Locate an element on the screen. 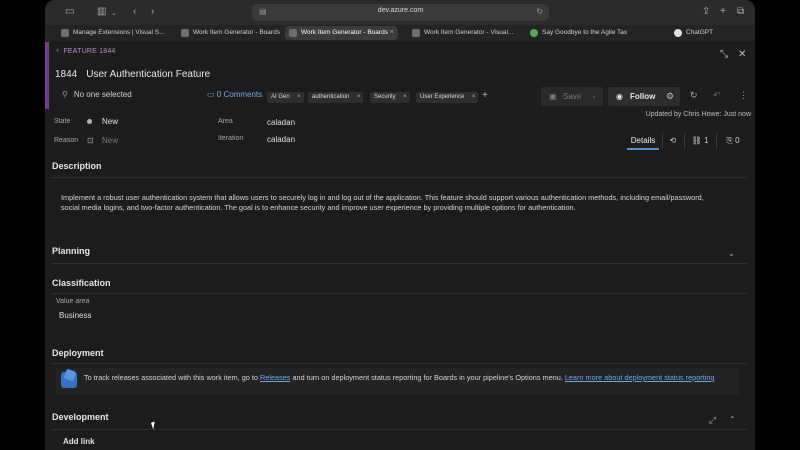 The width and height of the screenshot is (800, 450). add-tag-icon: + is located at coordinates (485, 95).